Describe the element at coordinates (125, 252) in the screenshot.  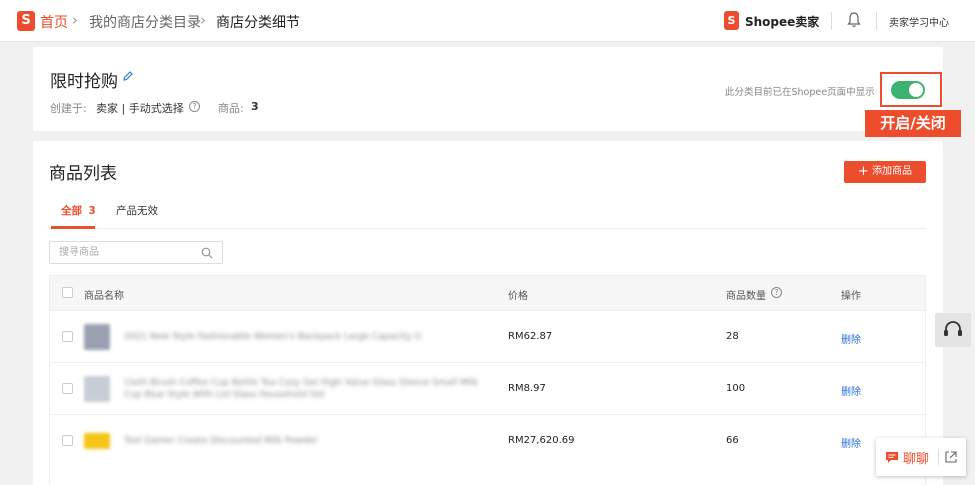
I see `search-input` at that location.